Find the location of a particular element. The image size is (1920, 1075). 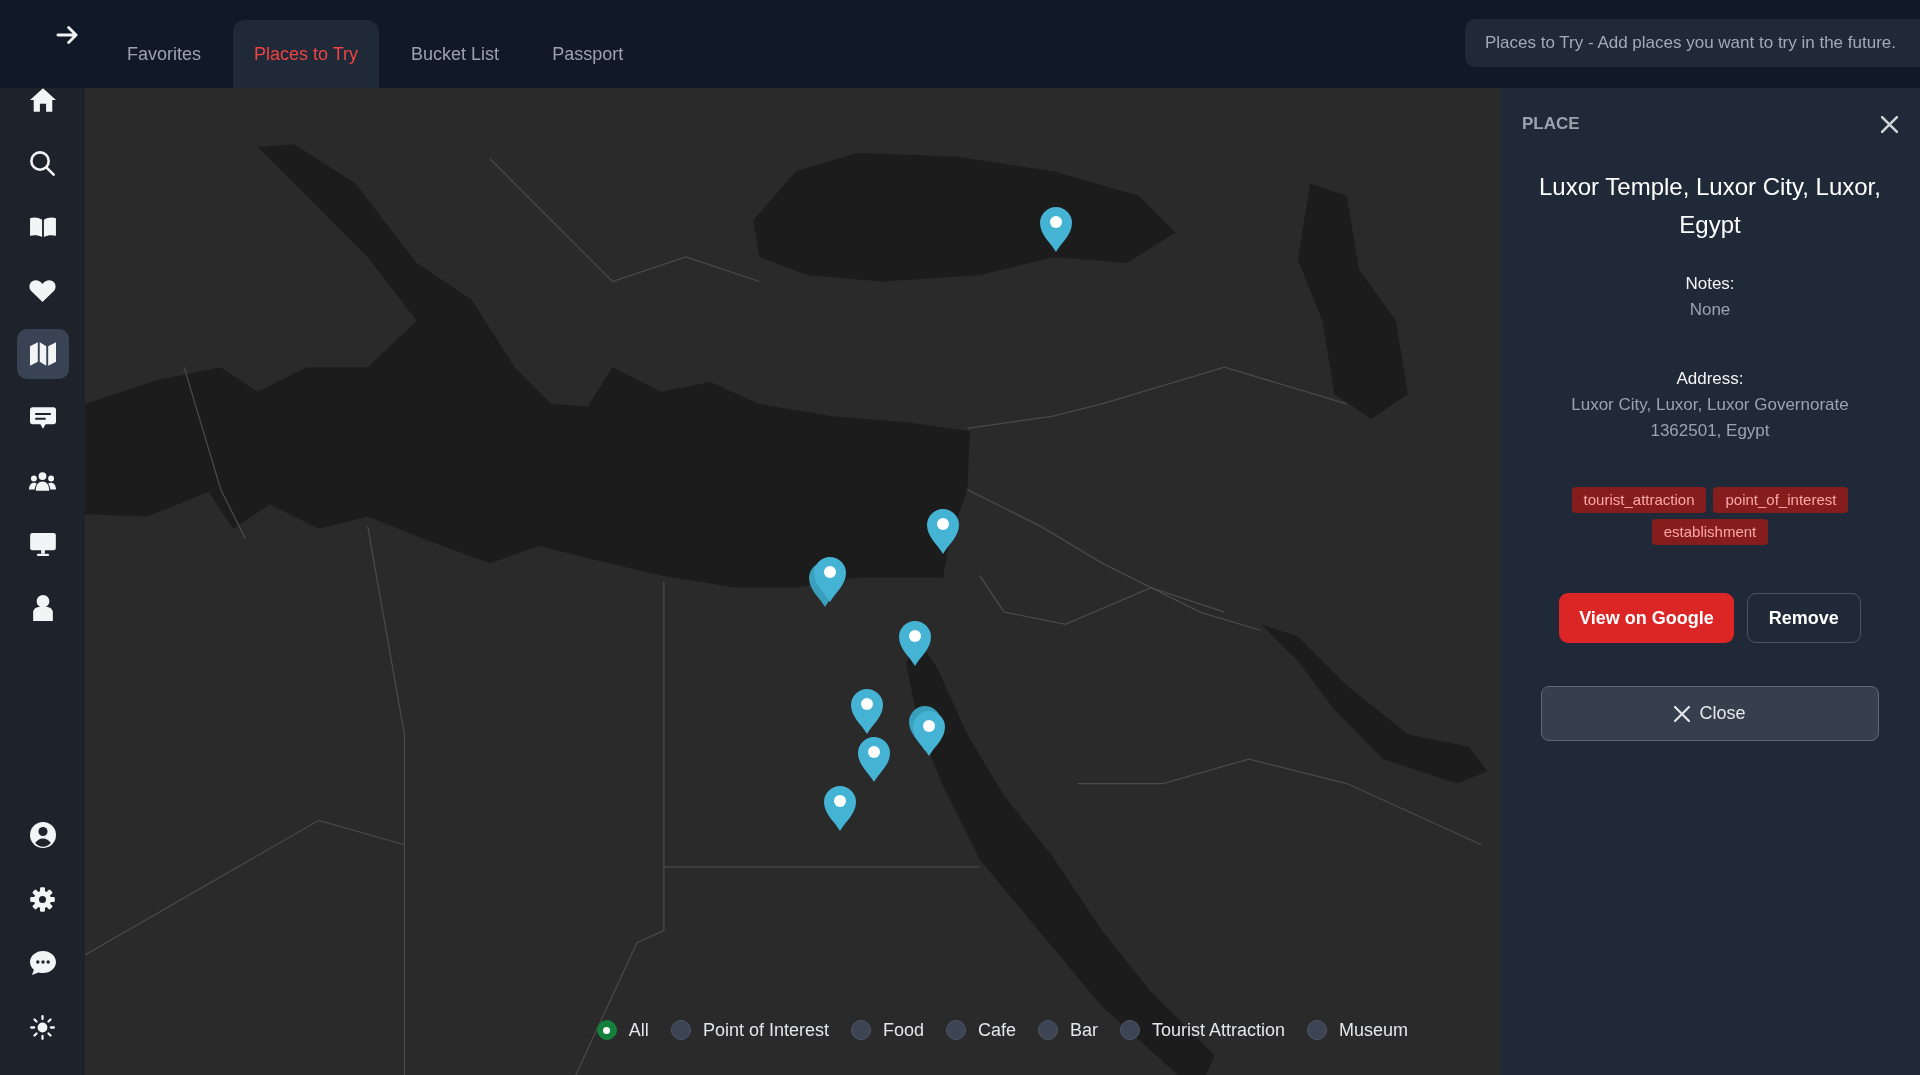

monitor-icon is located at coordinates (42, 544).